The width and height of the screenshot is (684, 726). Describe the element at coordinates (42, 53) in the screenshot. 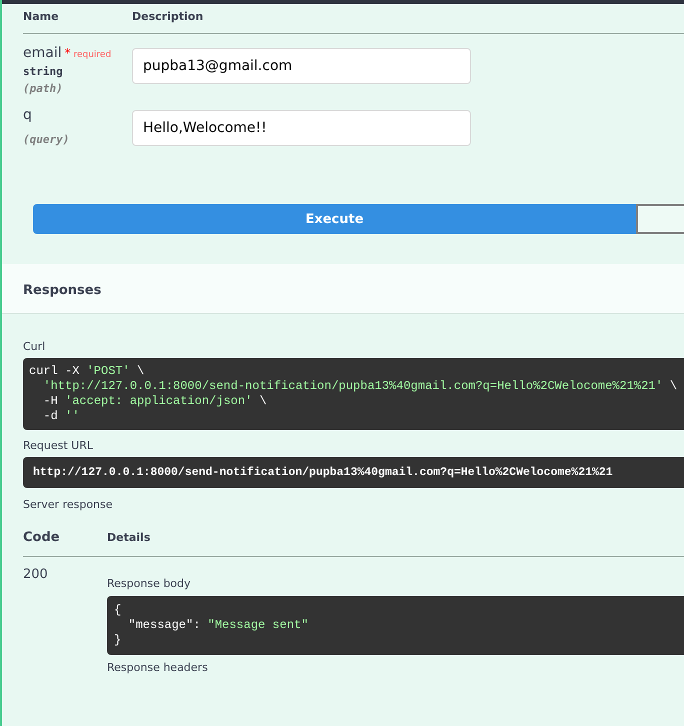

I see `parameter-name: email` at that location.